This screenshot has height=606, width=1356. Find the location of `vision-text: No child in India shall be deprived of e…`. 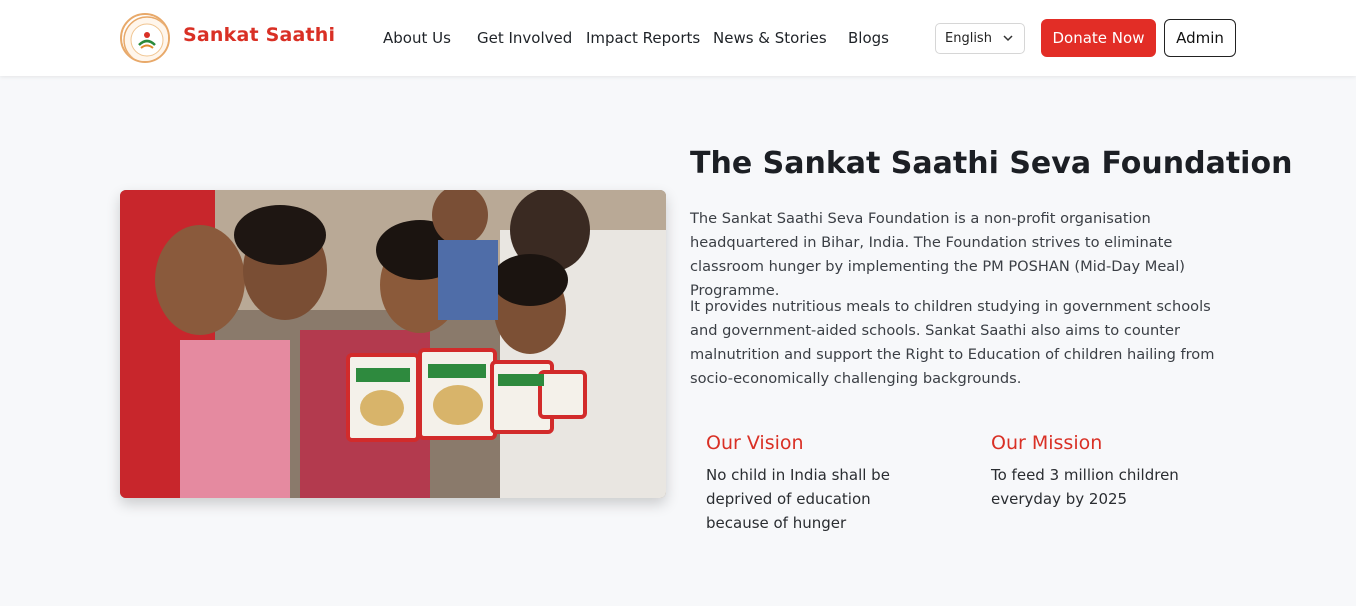

vision-text: No child in India shall be deprived of e… is located at coordinates (798, 499).